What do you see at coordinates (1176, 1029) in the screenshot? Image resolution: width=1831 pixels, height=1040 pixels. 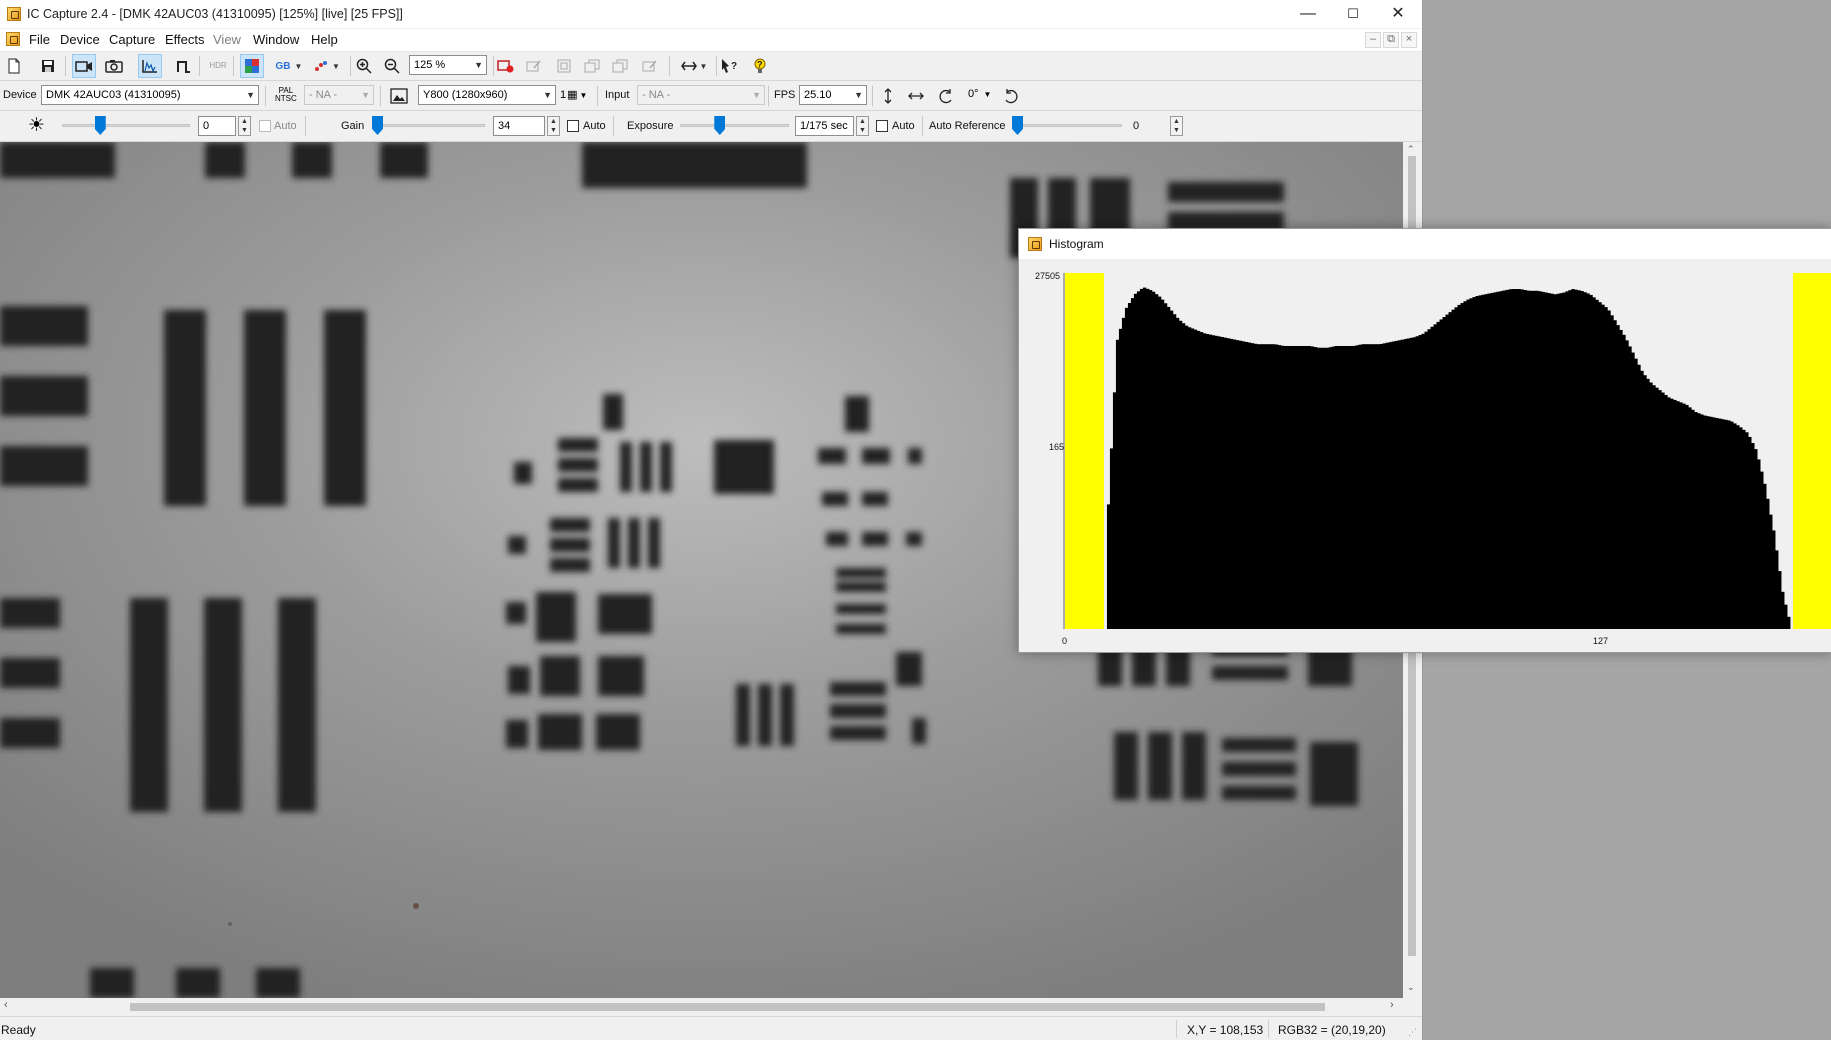 I see `status-divider` at bounding box center [1176, 1029].